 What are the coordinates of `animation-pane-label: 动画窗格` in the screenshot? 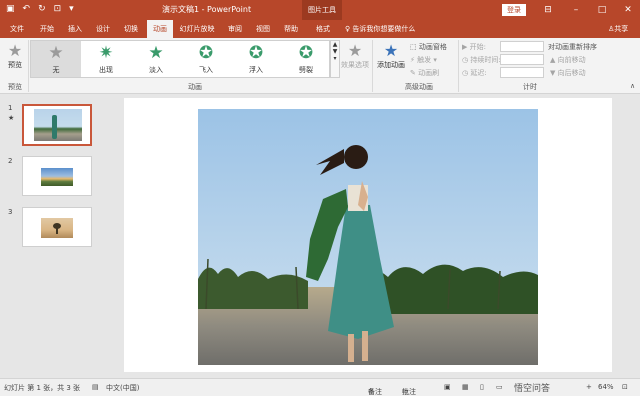 It's located at (432, 47).